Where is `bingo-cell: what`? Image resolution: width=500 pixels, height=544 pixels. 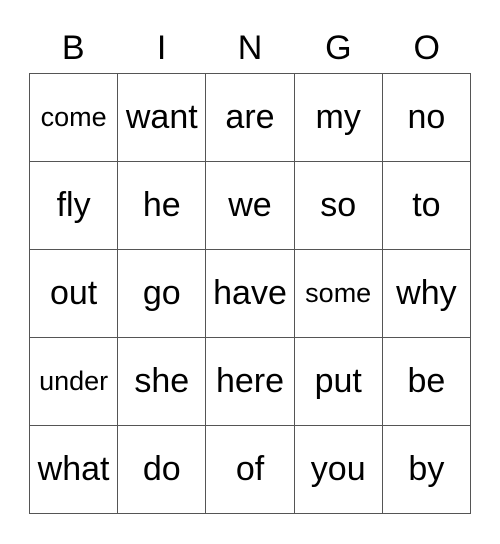
bingo-cell: what is located at coordinates (74, 470).